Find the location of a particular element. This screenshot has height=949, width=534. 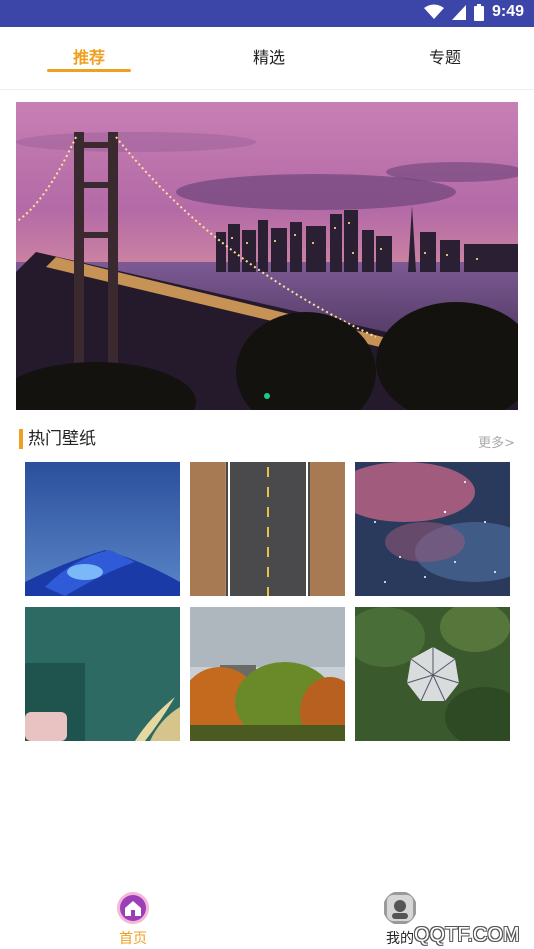

signal-icon is located at coordinates (458, 12).